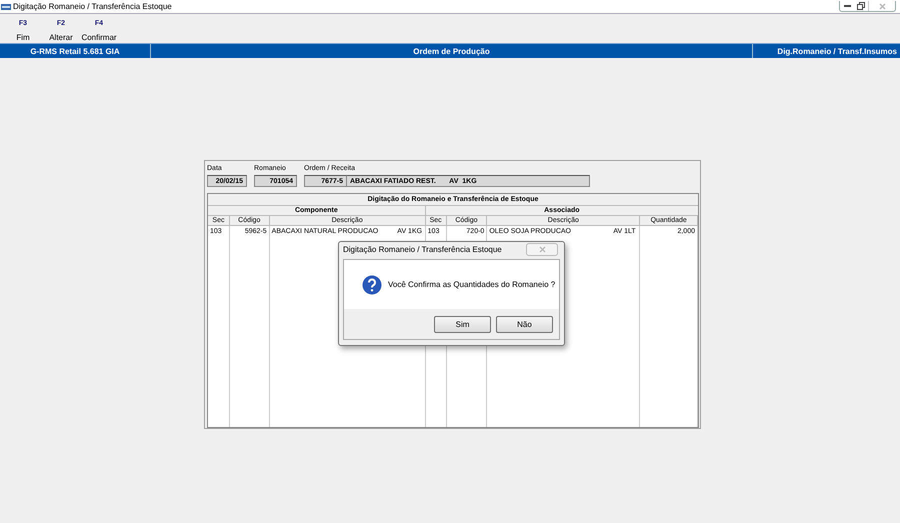 This screenshot has height=523, width=900. What do you see at coordinates (847, 6) in the screenshot?
I see `minimize-icon` at bounding box center [847, 6].